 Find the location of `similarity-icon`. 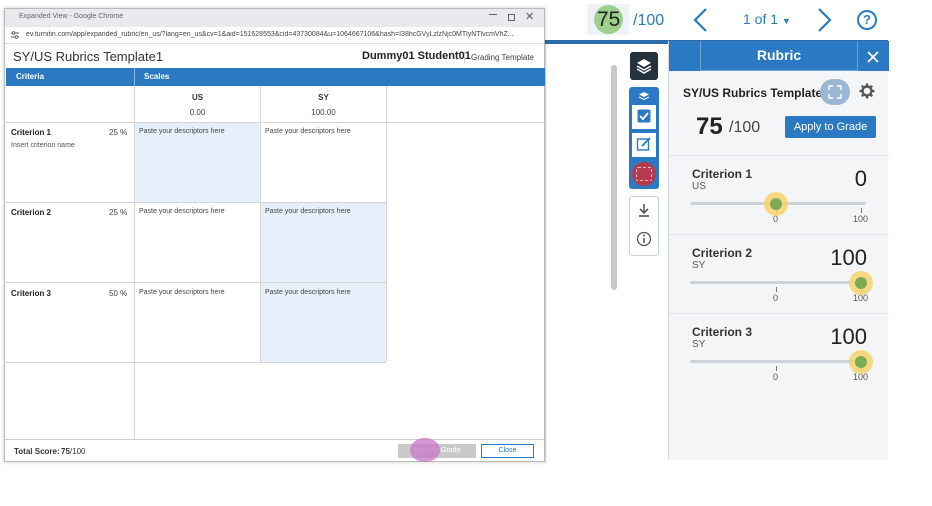

similarity-icon is located at coordinates (644, 174).